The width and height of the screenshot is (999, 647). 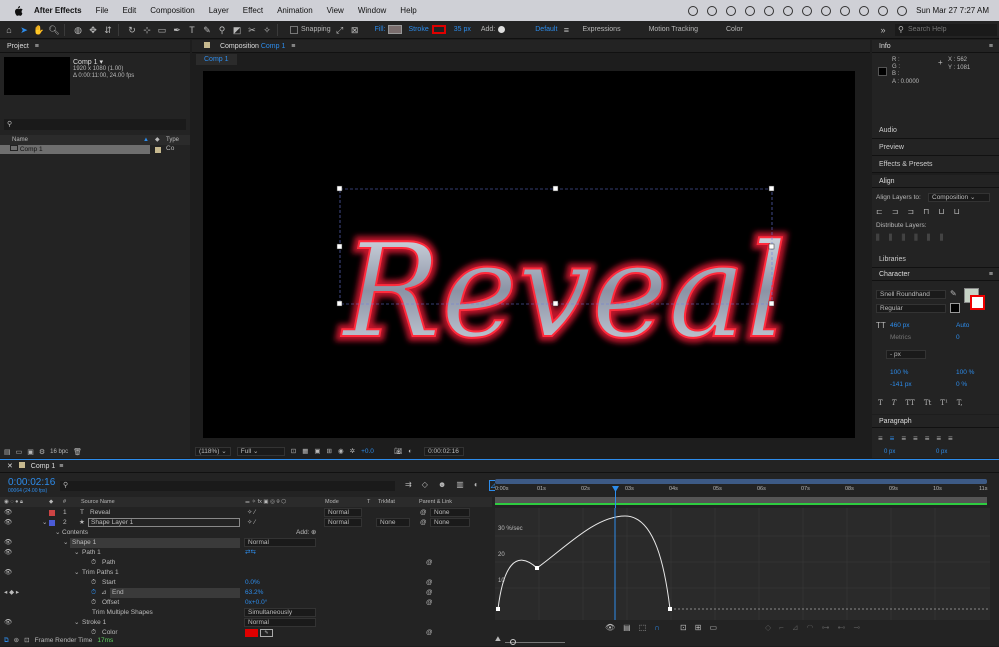 I want to click on faux-bold-button: T, so click(x=880, y=403).